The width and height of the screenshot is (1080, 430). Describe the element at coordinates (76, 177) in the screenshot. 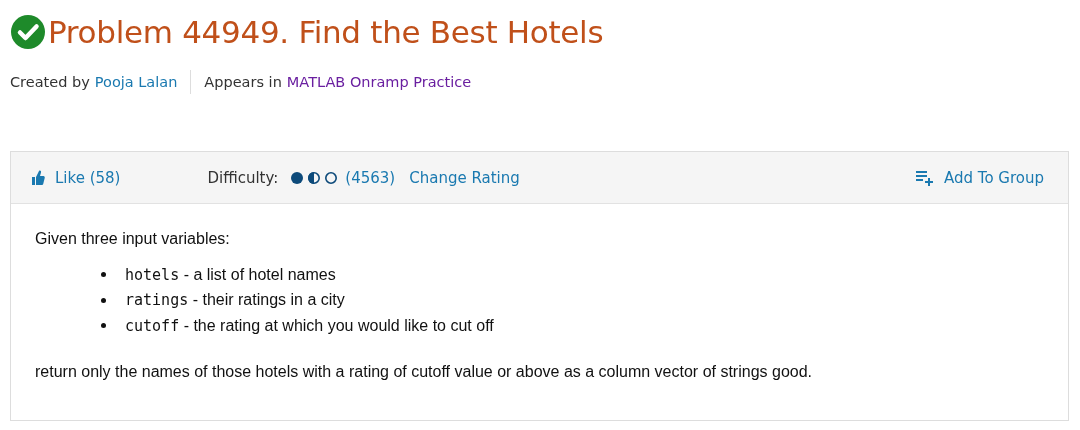

I see `like-button: Like (58)` at that location.